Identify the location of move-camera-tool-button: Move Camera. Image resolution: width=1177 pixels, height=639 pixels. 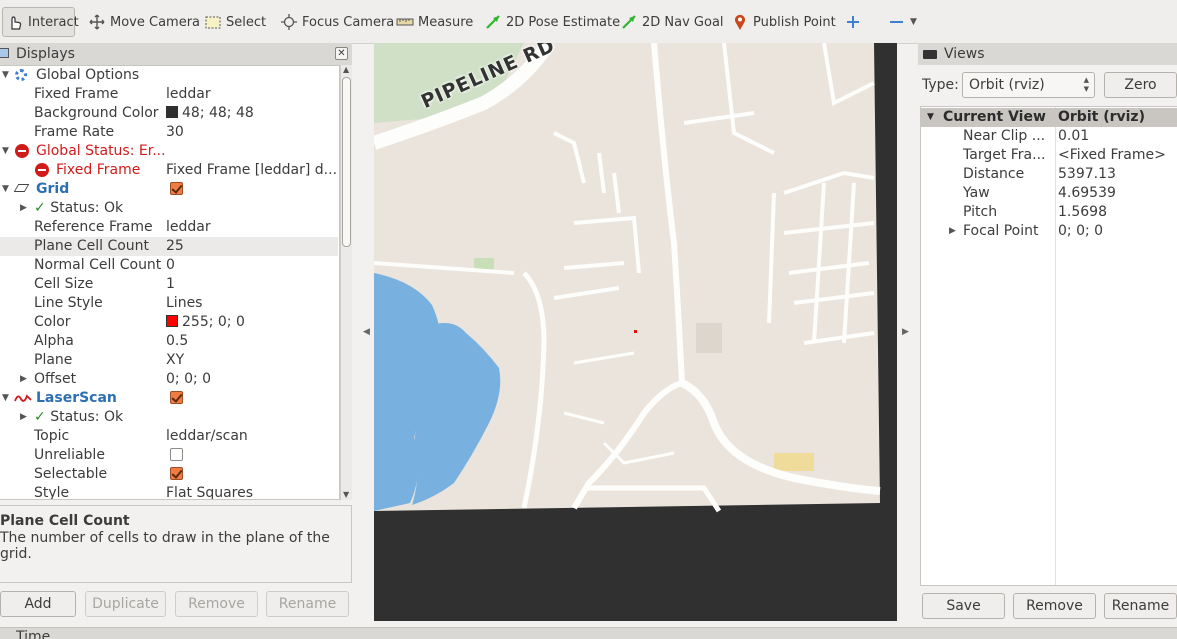
(144, 22).